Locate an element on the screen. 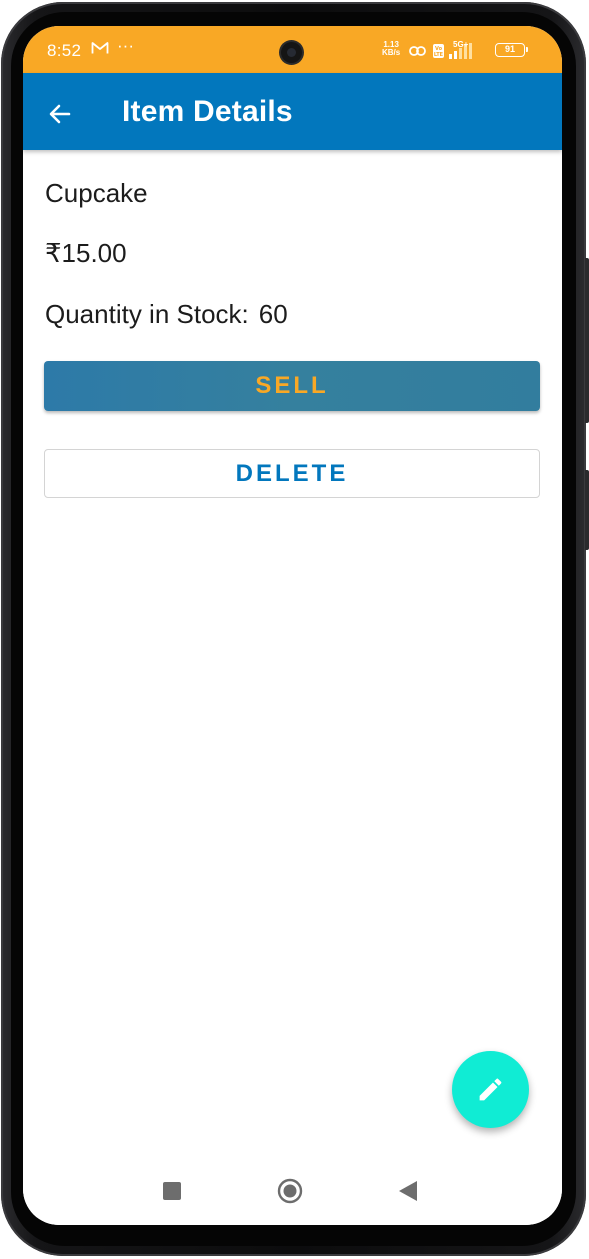 The height and width of the screenshot is (1259, 589). circle-icon is located at coordinates (290, 1191).